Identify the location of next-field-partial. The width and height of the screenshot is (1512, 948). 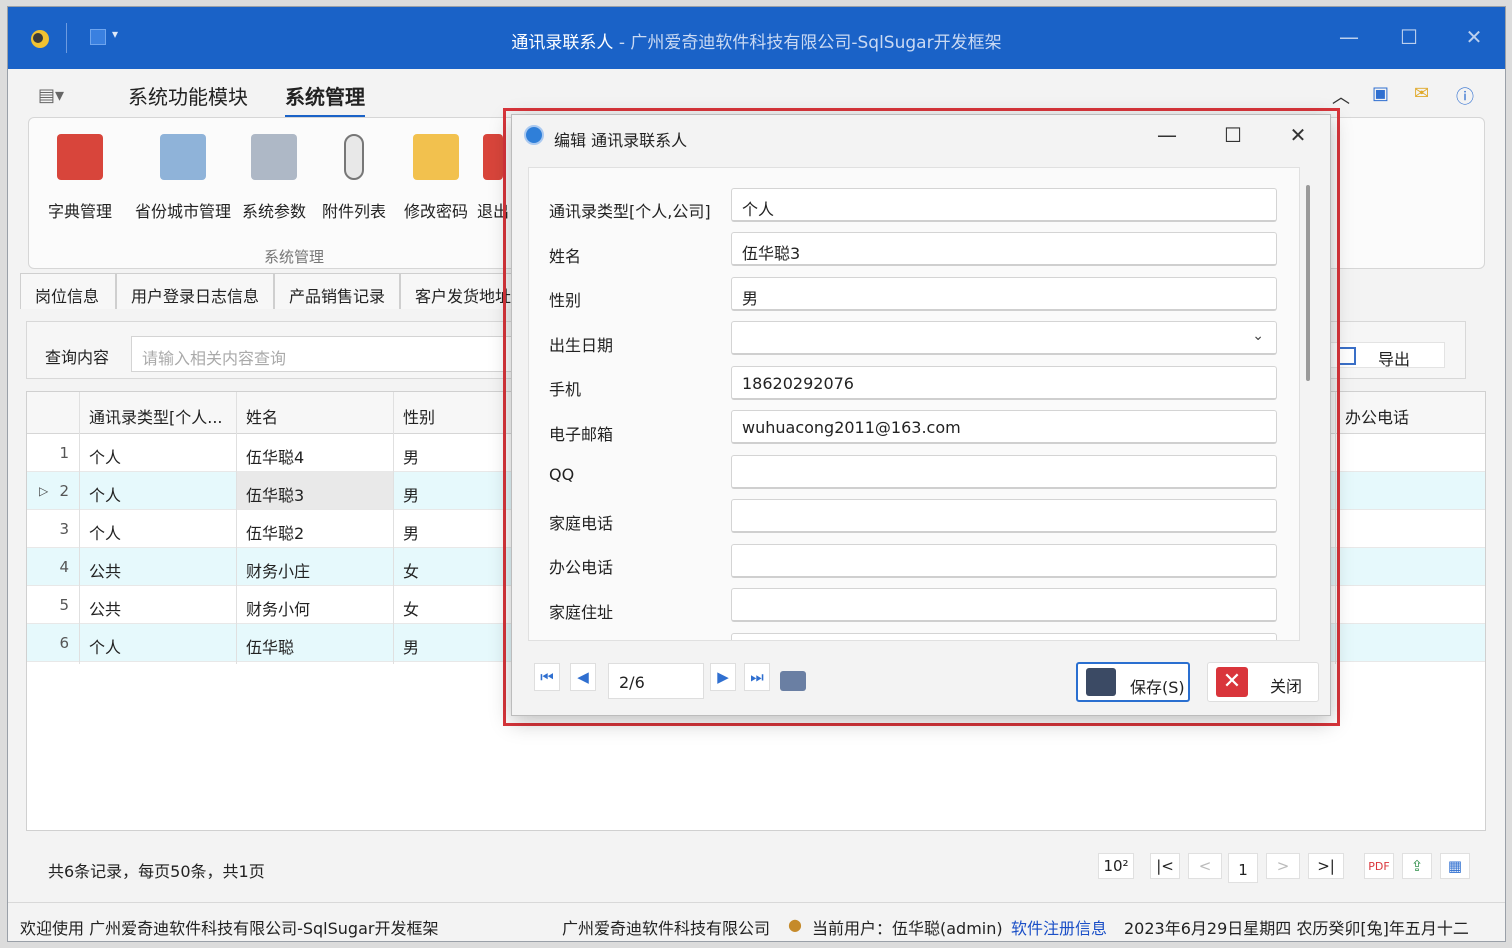
(1004, 636).